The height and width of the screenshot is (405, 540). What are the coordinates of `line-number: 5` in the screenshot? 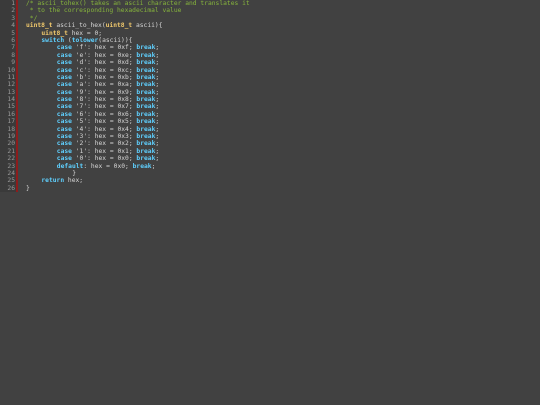 It's located at (13, 33).